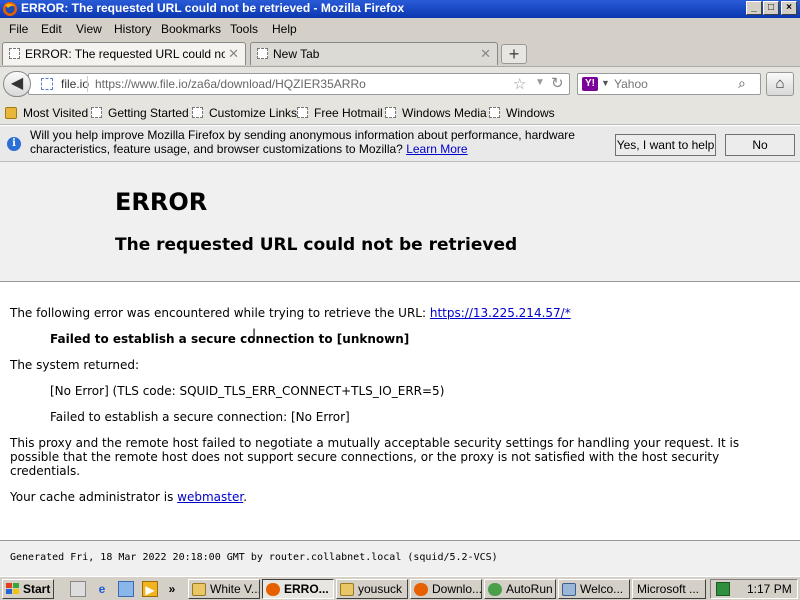 This screenshot has width=800, height=600. I want to click on site-identity-icon, so click(47, 84).